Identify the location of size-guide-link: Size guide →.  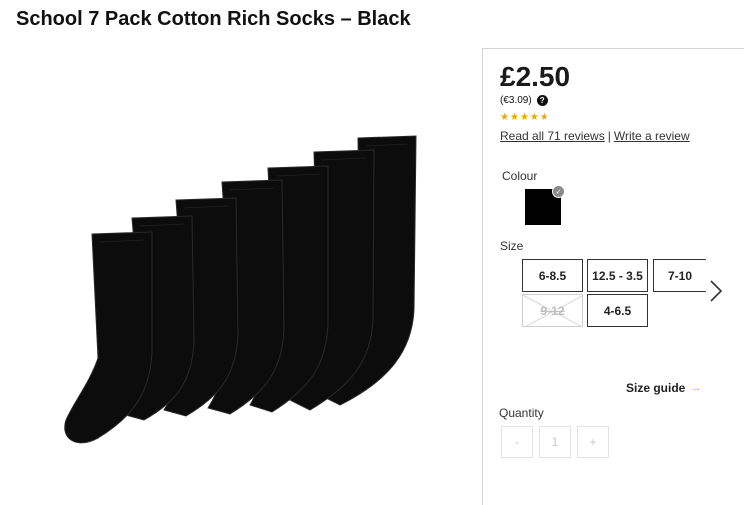
(663, 388).